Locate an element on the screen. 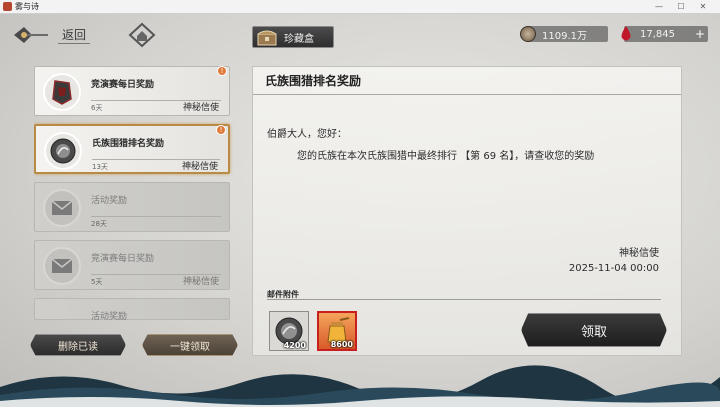  mail-days: 6天 is located at coordinates (97, 108).